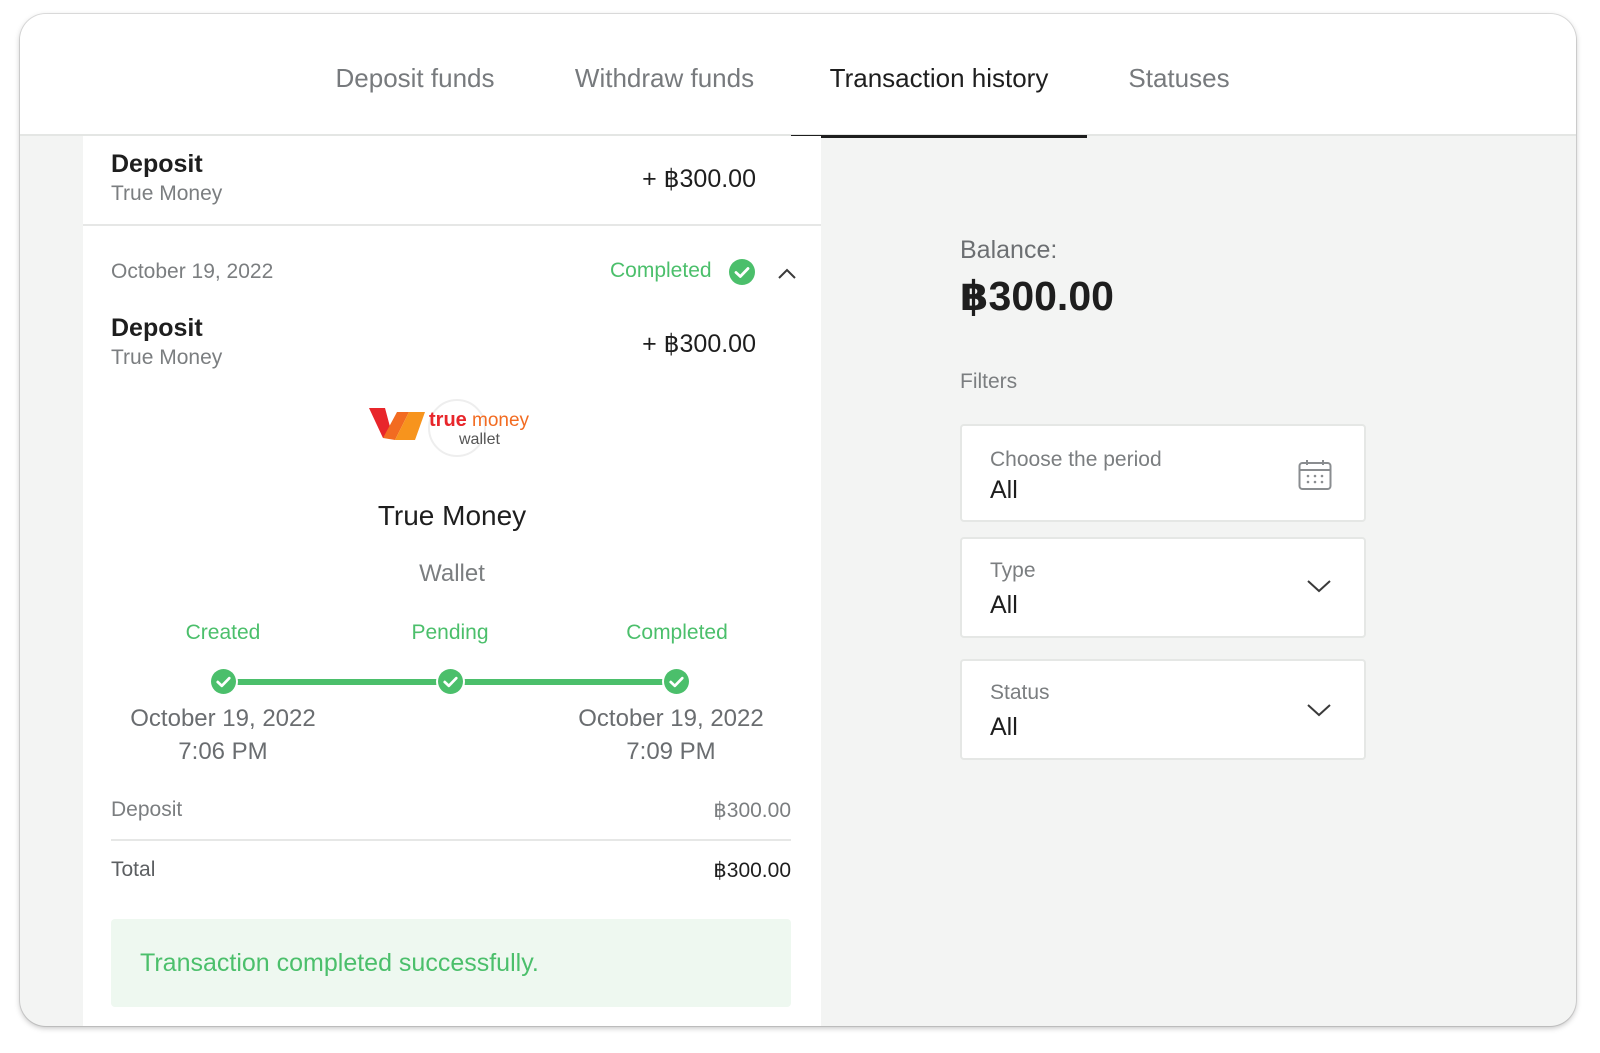  What do you see at coordinates (501, 420) in the screenshot?
I see `logo-word-money: money` at bounding box center [501, 420].